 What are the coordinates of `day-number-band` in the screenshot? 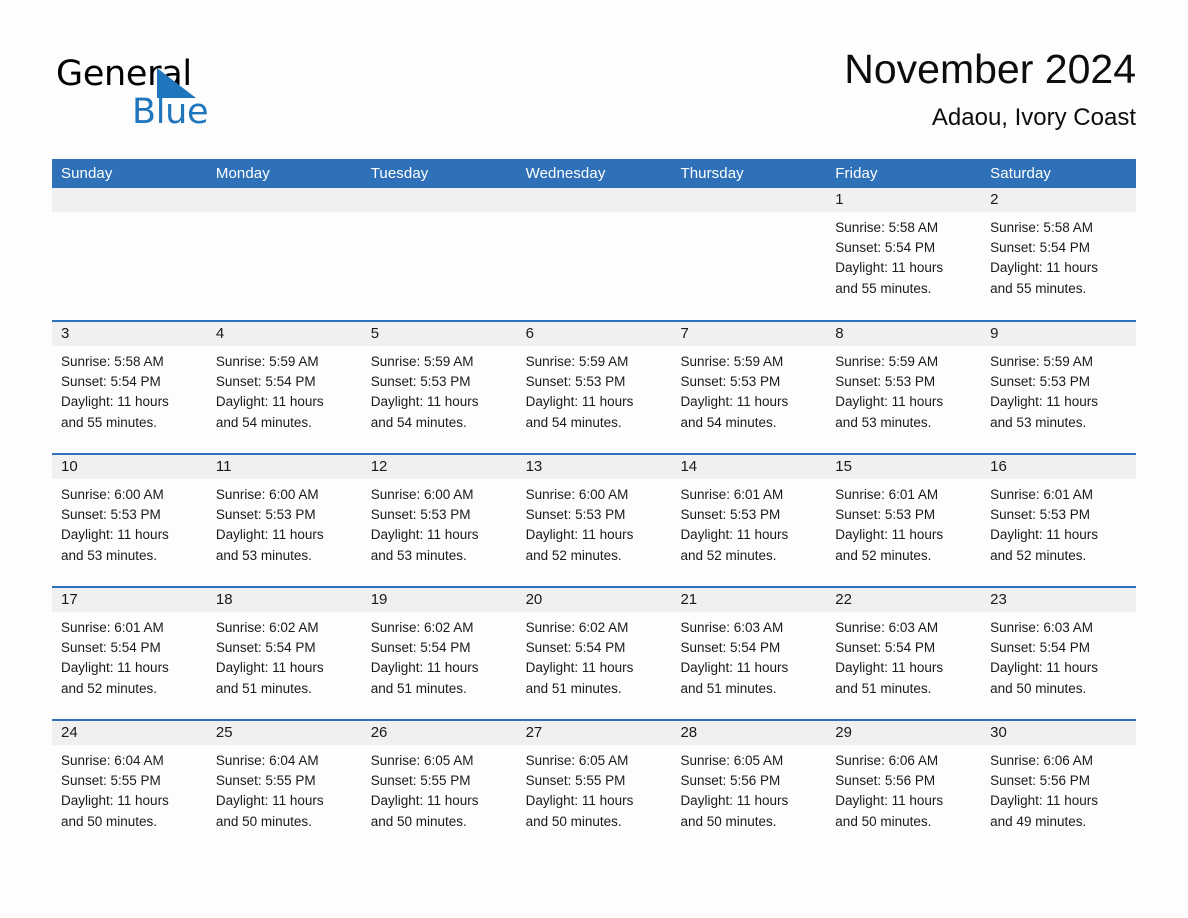 It's located at (439, 200).